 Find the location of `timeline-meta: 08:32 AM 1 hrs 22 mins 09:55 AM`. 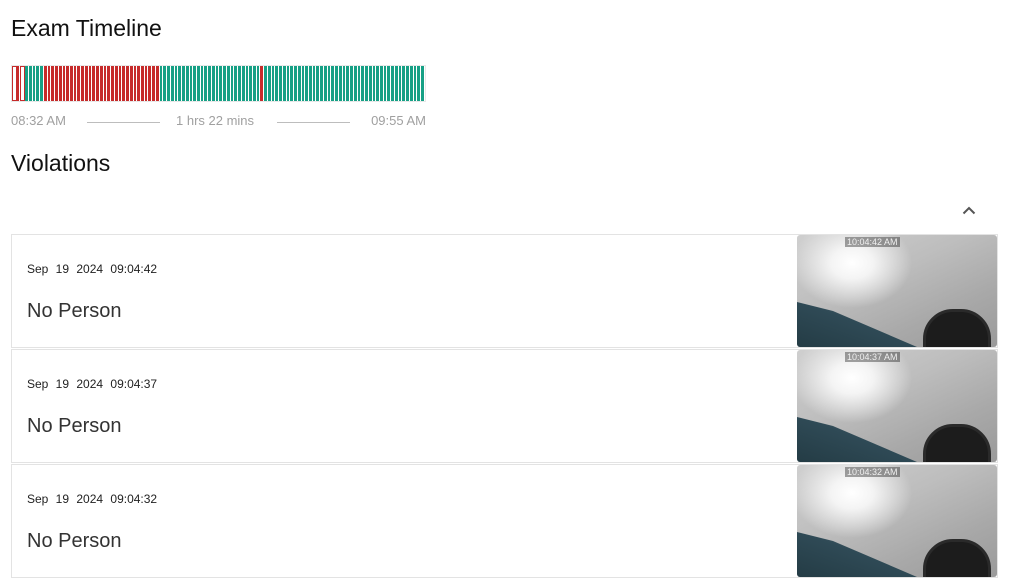

timeline-meta: 08:32 AM 1 hrs 22 mins 09:55 AM is located at coordinates (218, 122).